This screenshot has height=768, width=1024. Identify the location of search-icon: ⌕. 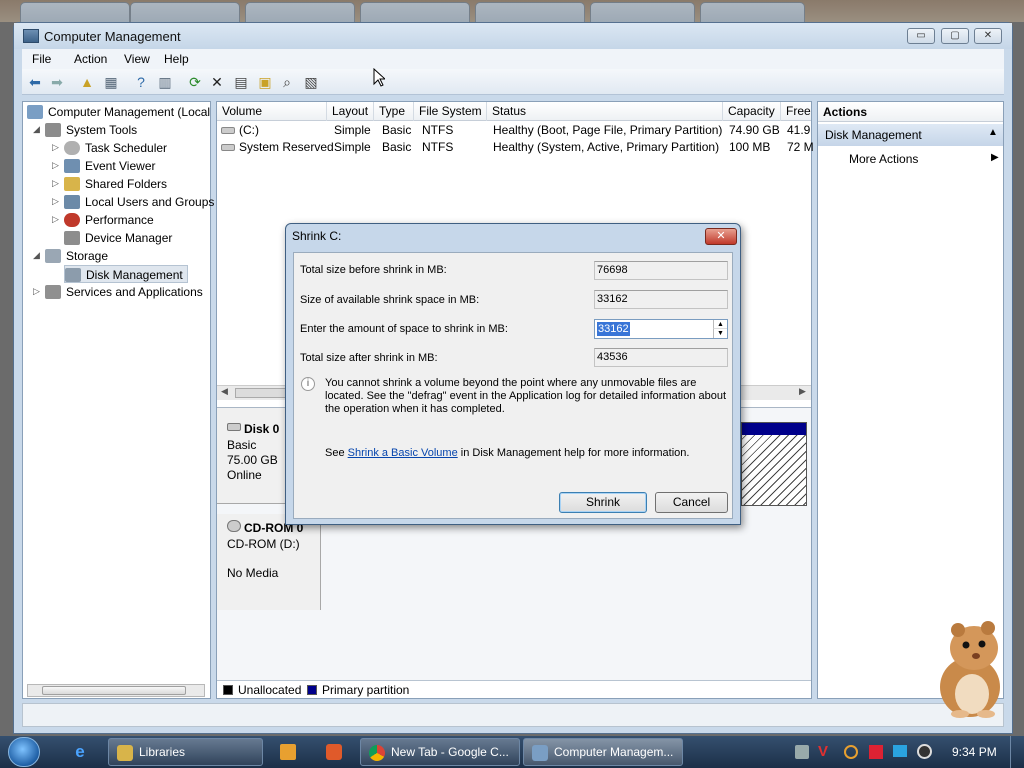
(287, 82).